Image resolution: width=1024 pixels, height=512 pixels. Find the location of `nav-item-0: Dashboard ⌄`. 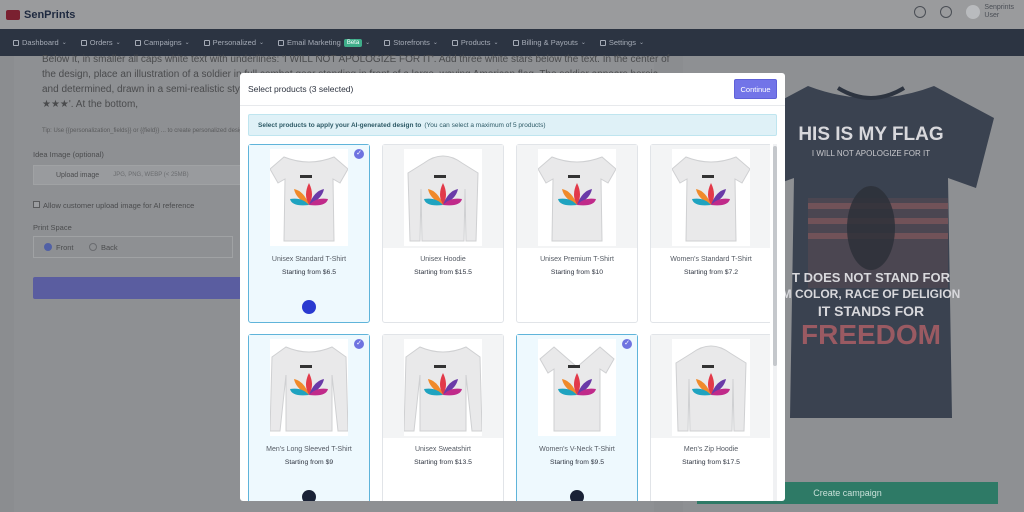

nav-item-0: Dashboard ⌄ is located at coordinates (40, 42).